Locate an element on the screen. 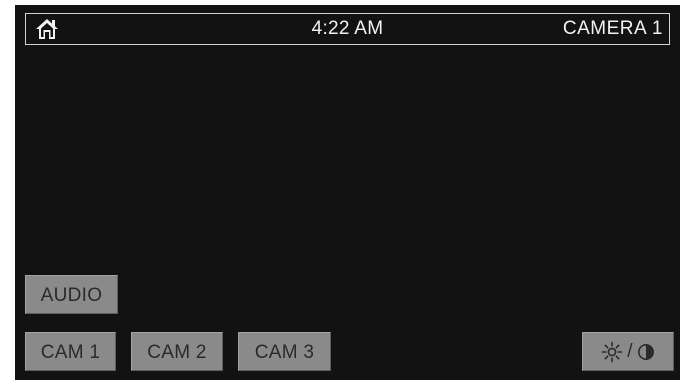 This screenshot has width=682, height=382. brightness-contrast-button: / is located at coordinates (628, 351).